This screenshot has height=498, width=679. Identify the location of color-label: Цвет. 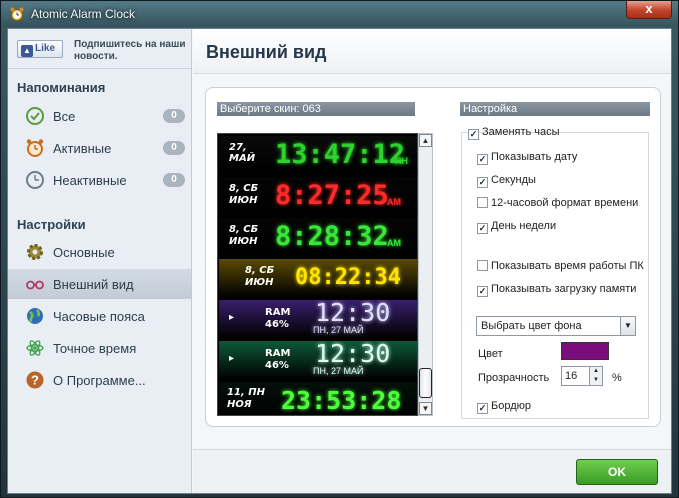
(490, 354).